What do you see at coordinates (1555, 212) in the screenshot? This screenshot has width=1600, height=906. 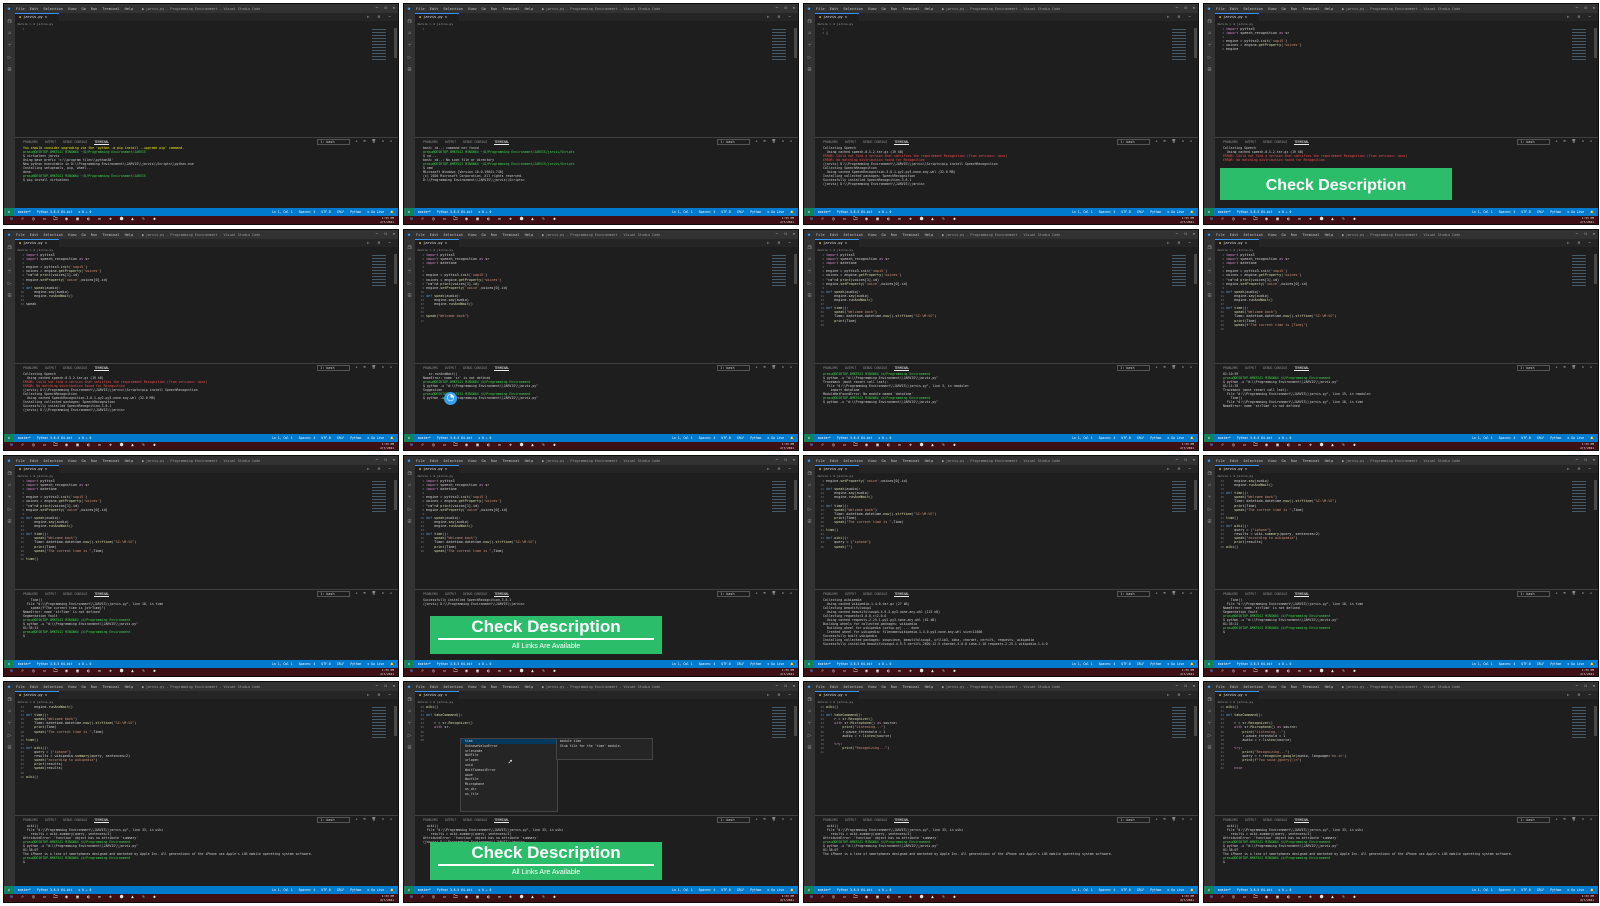 I see `language-mode-status: Python` at bounding box center [1555, 212].